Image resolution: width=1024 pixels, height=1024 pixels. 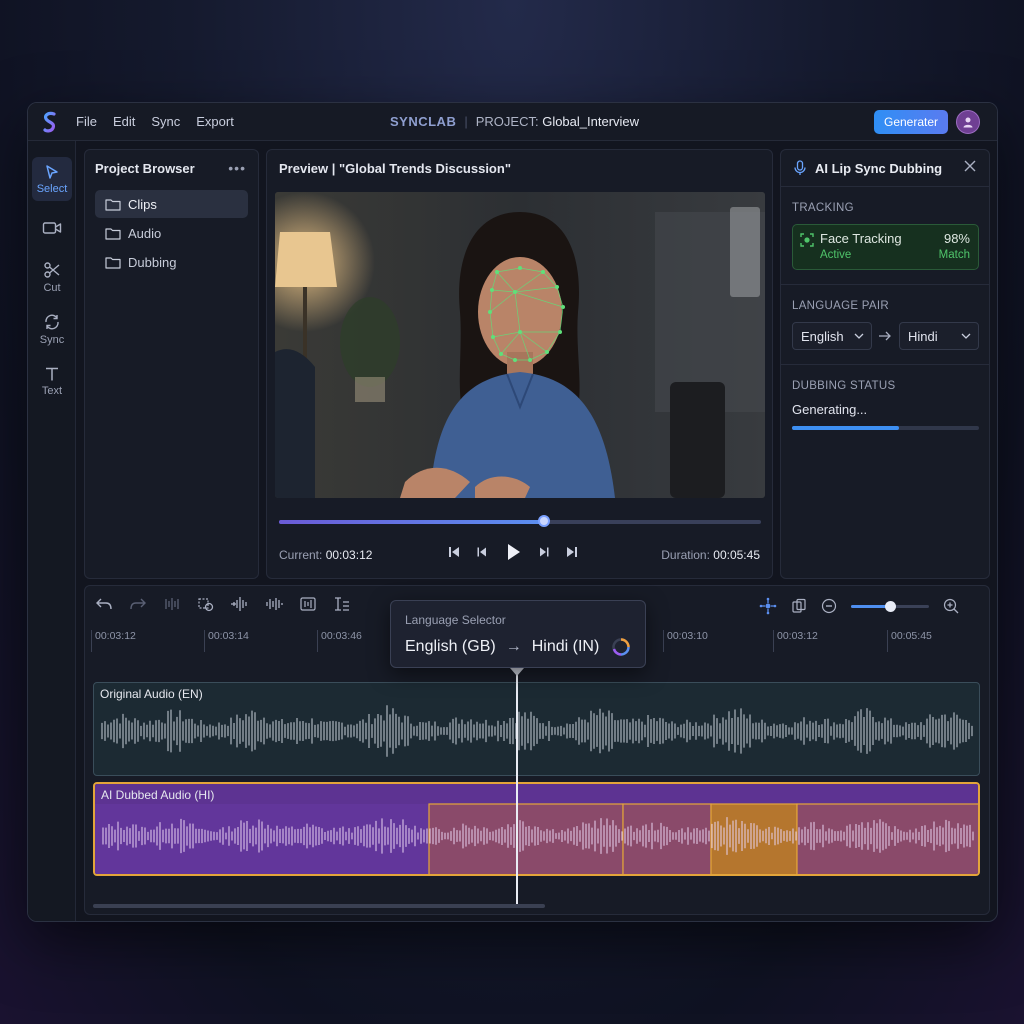 I want to click on scrubber-handle, so click(x=544, y=521).